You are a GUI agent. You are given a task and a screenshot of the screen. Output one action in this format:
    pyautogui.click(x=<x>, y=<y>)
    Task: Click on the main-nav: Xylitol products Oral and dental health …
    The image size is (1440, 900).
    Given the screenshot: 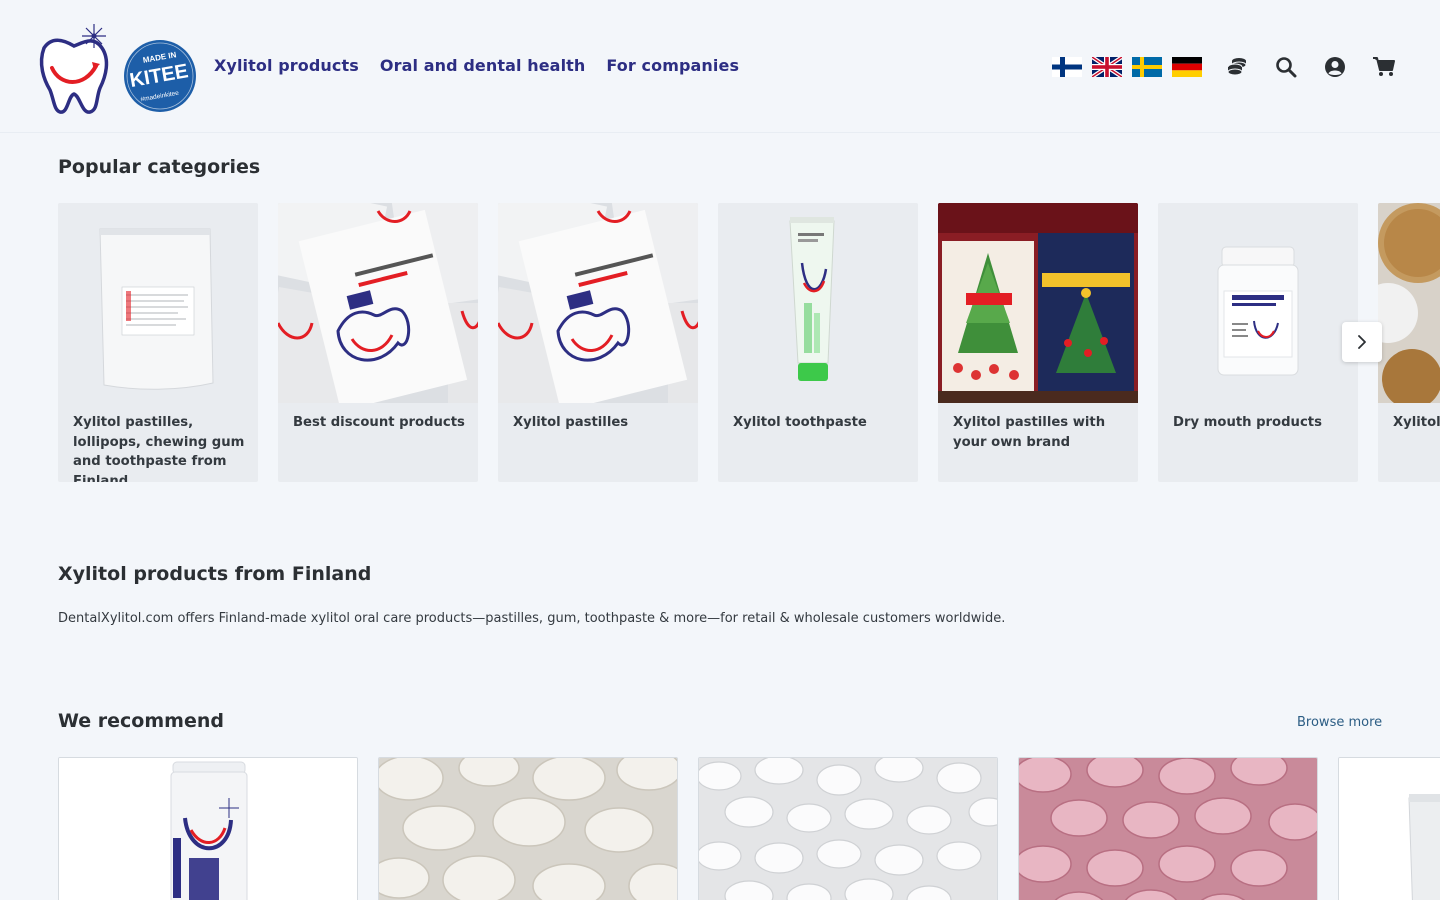 What is the action you would take?
    pyautogui.click(x=476, y=65)
    